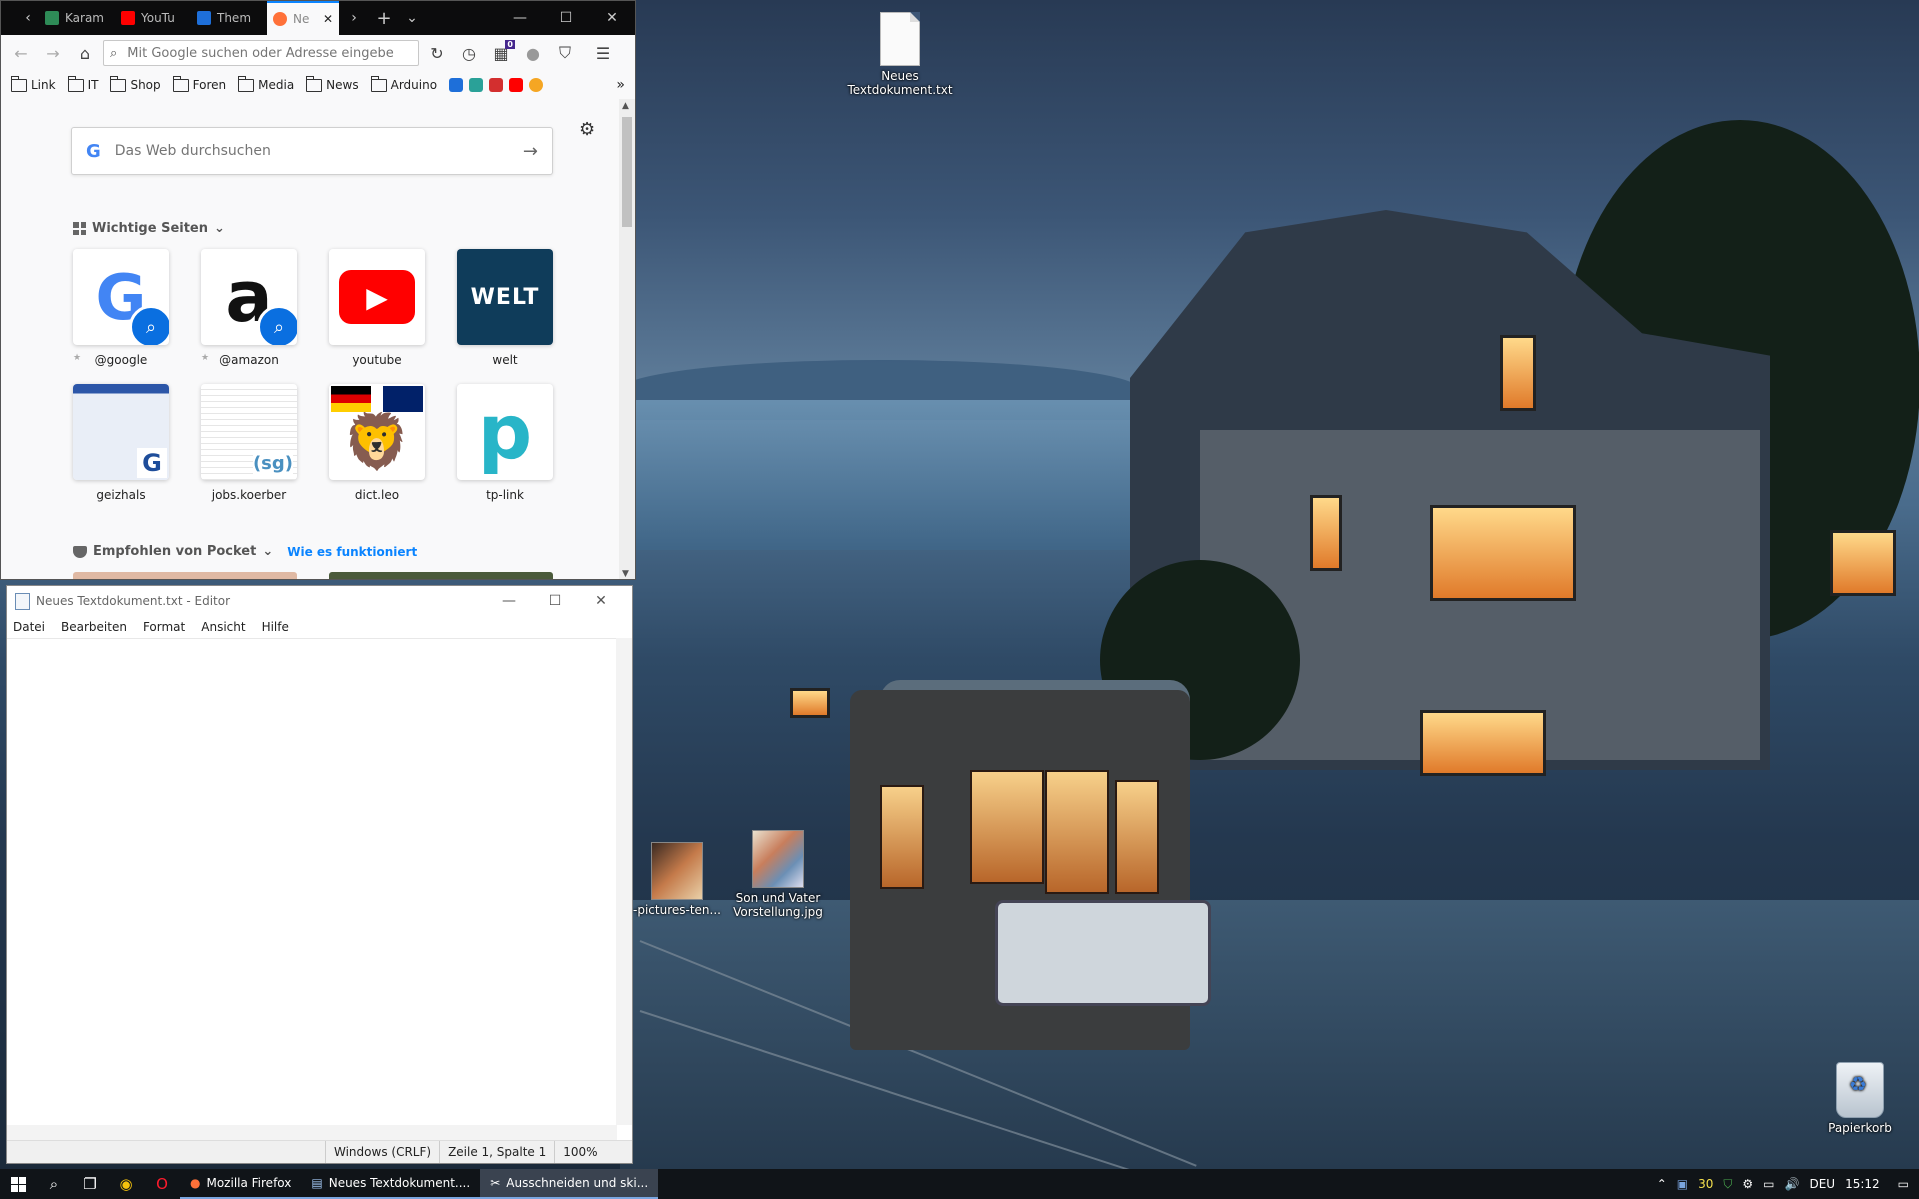 This screenshot has width=1919, height=1199. What do you see at coordinates (223, 627) in the screenshot?
I see `menu-ansicht: Ansicht` at bounding box center [223, 627].